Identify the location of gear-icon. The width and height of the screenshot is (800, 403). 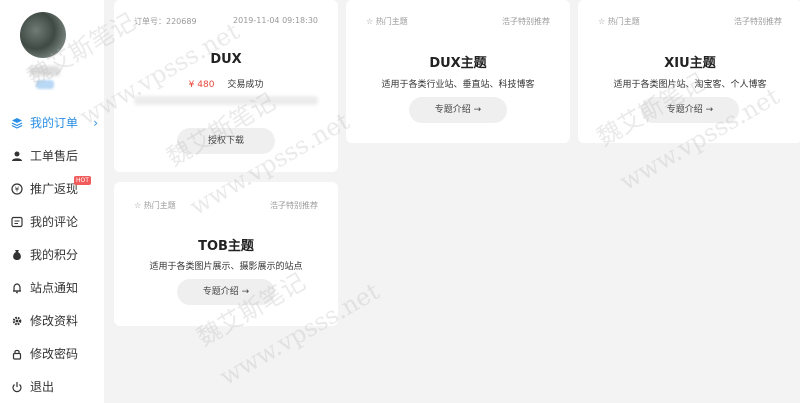
(17, 321).